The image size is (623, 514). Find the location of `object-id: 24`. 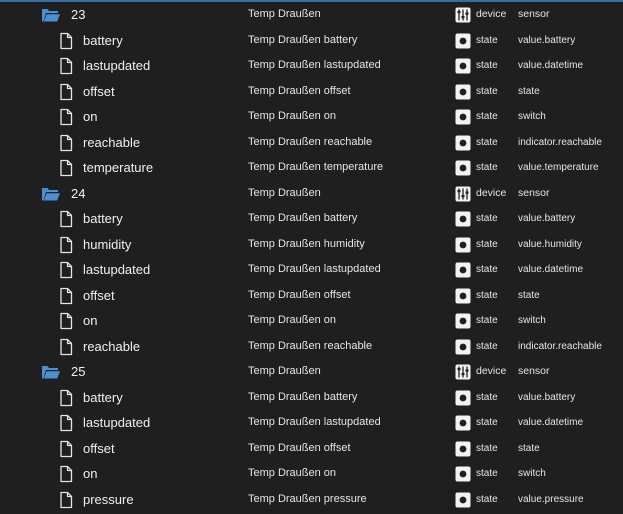

object-id: 24 is located at coordinates (78, 193).